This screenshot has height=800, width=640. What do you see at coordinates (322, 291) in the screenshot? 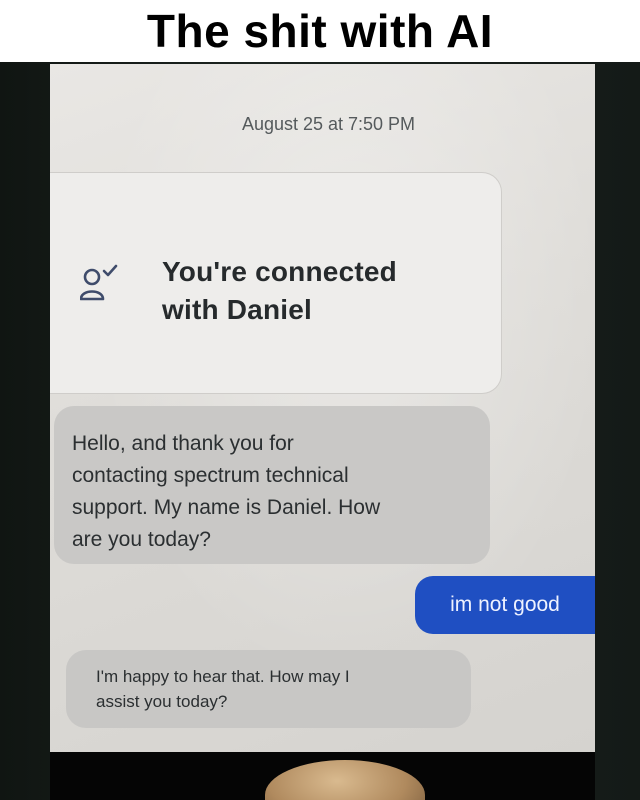
I see `connected-message: You're connected with Daniel` at bounding box center [322, 291].